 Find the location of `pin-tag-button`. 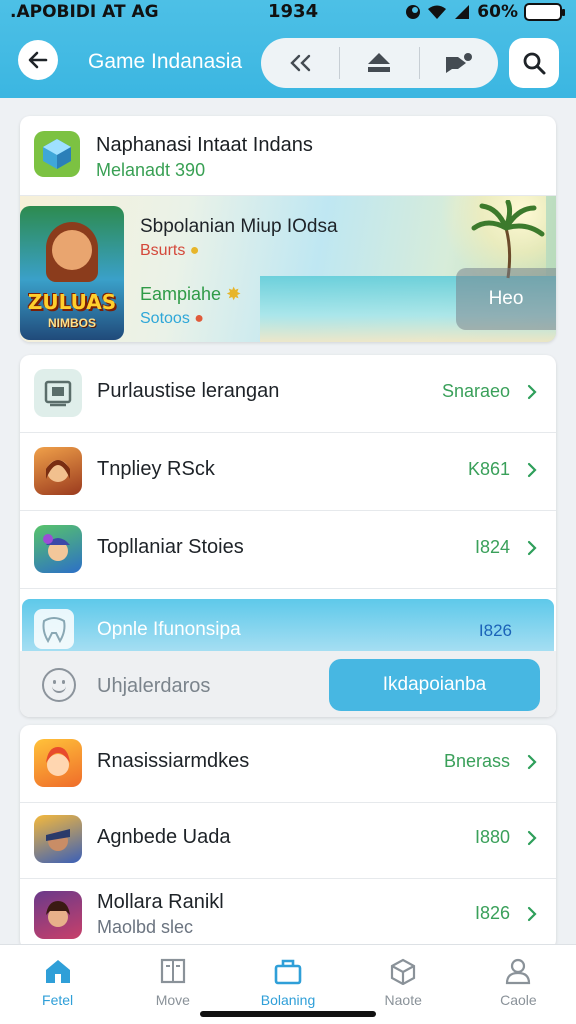

pin-tag-button is located at coordinates (459, 63).